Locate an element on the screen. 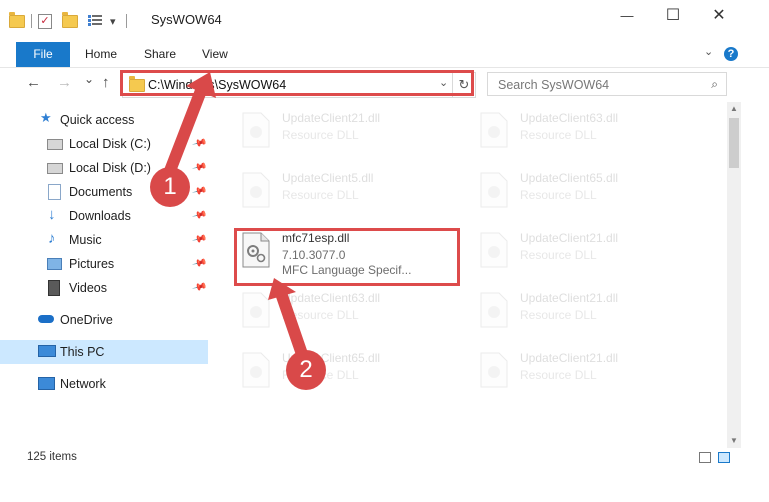 The image size is (769, 502). tab-share: Share is located at coordinates (160, 54).